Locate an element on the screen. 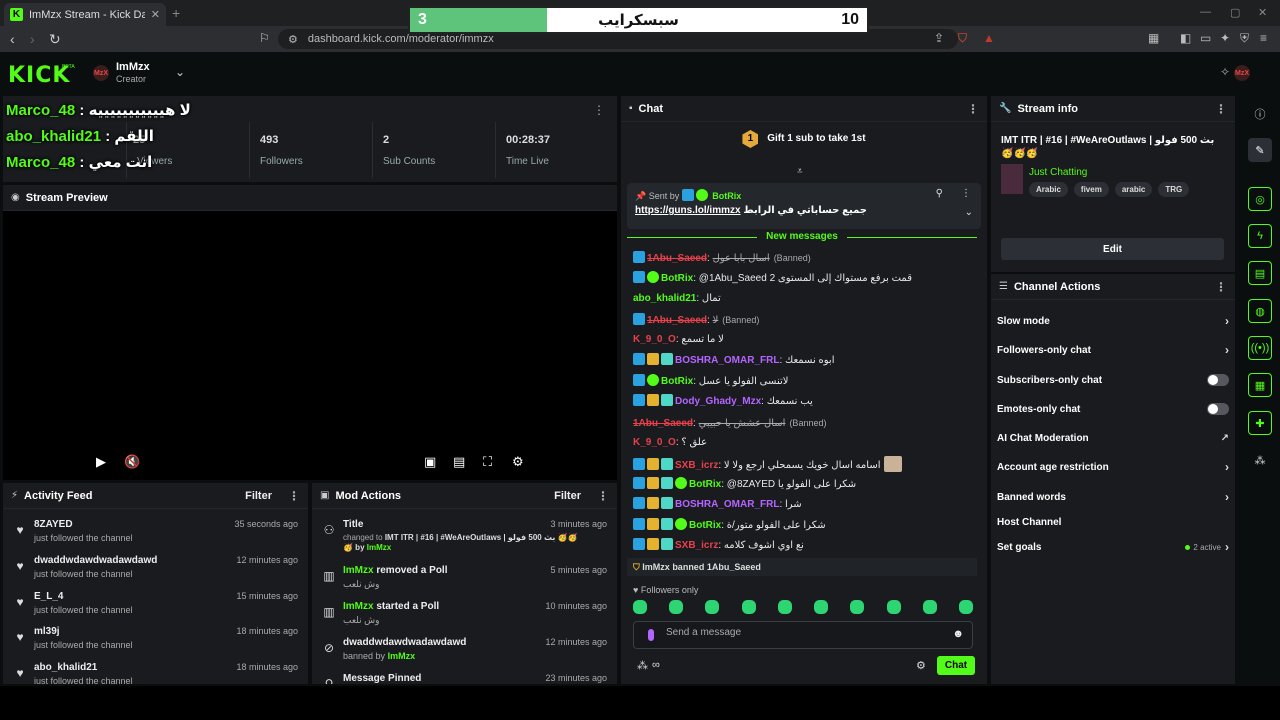  chat-message: 1Abu_Saeed: لا (Banned) is located at coordinates (696, 320).